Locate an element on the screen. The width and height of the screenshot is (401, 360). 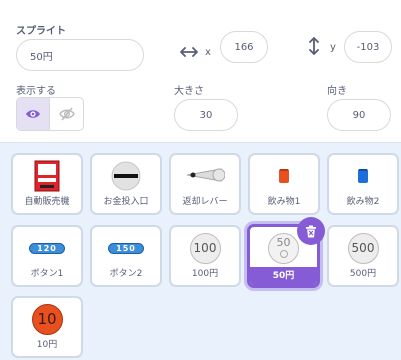
button-120-icon: 120 is located at coordinates (47, 248).